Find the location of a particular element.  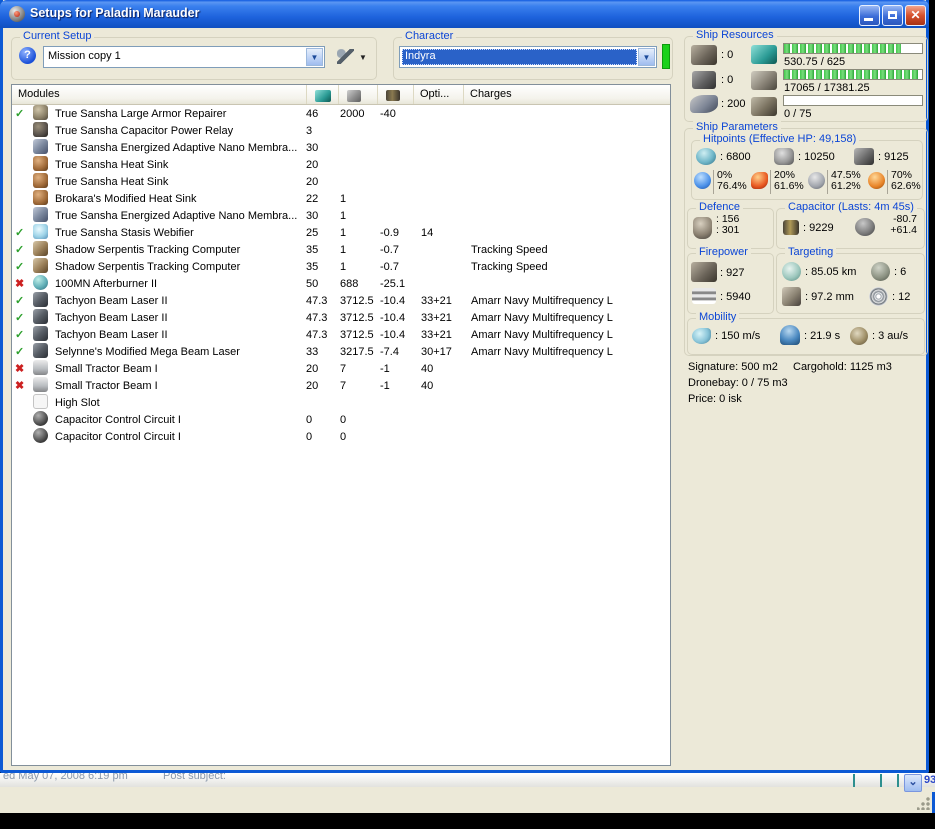

module-powergrid: 0 is located at coordinates (343, 419).